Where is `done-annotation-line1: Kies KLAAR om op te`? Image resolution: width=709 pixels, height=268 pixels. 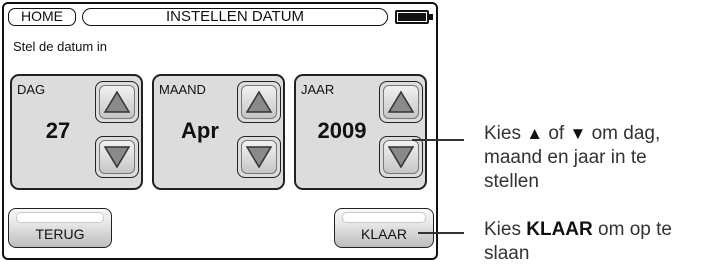 done-annotation-line1: Kies KLAAR om op te is located at coordinates (578, 229).